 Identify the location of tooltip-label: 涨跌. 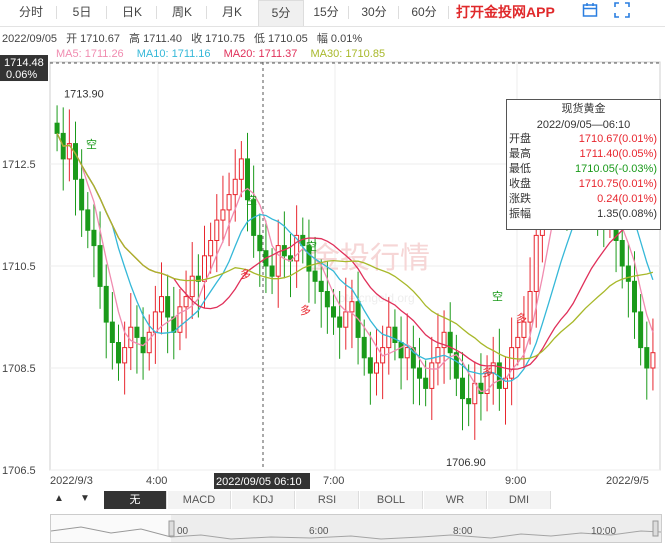
(520, 199).